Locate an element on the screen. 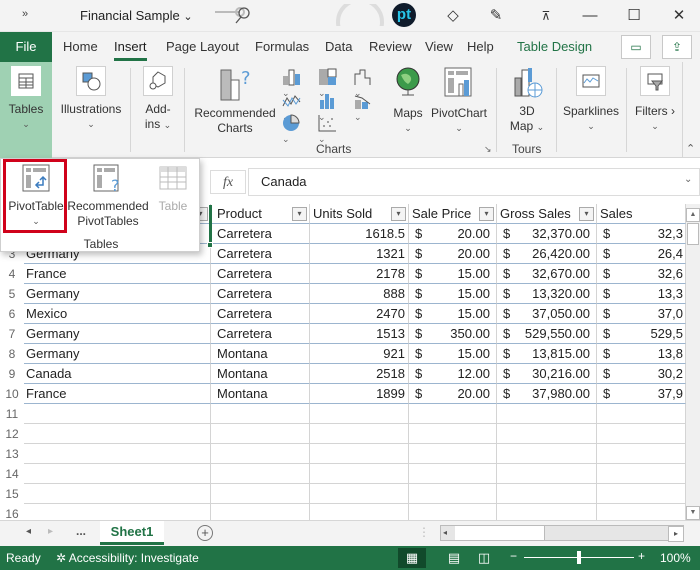  tab-table-design: Table Design is located at coordinates (554, 46).